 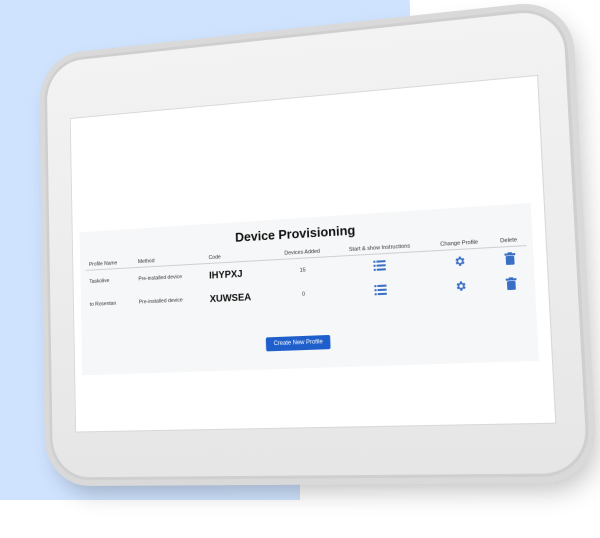 I want to click on cell-devices-added: 0, so click(x=303, y=294).